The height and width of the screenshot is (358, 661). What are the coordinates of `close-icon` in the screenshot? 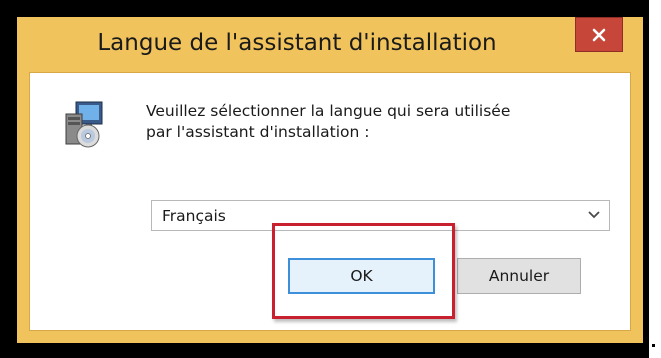 It's located at (599, 34).